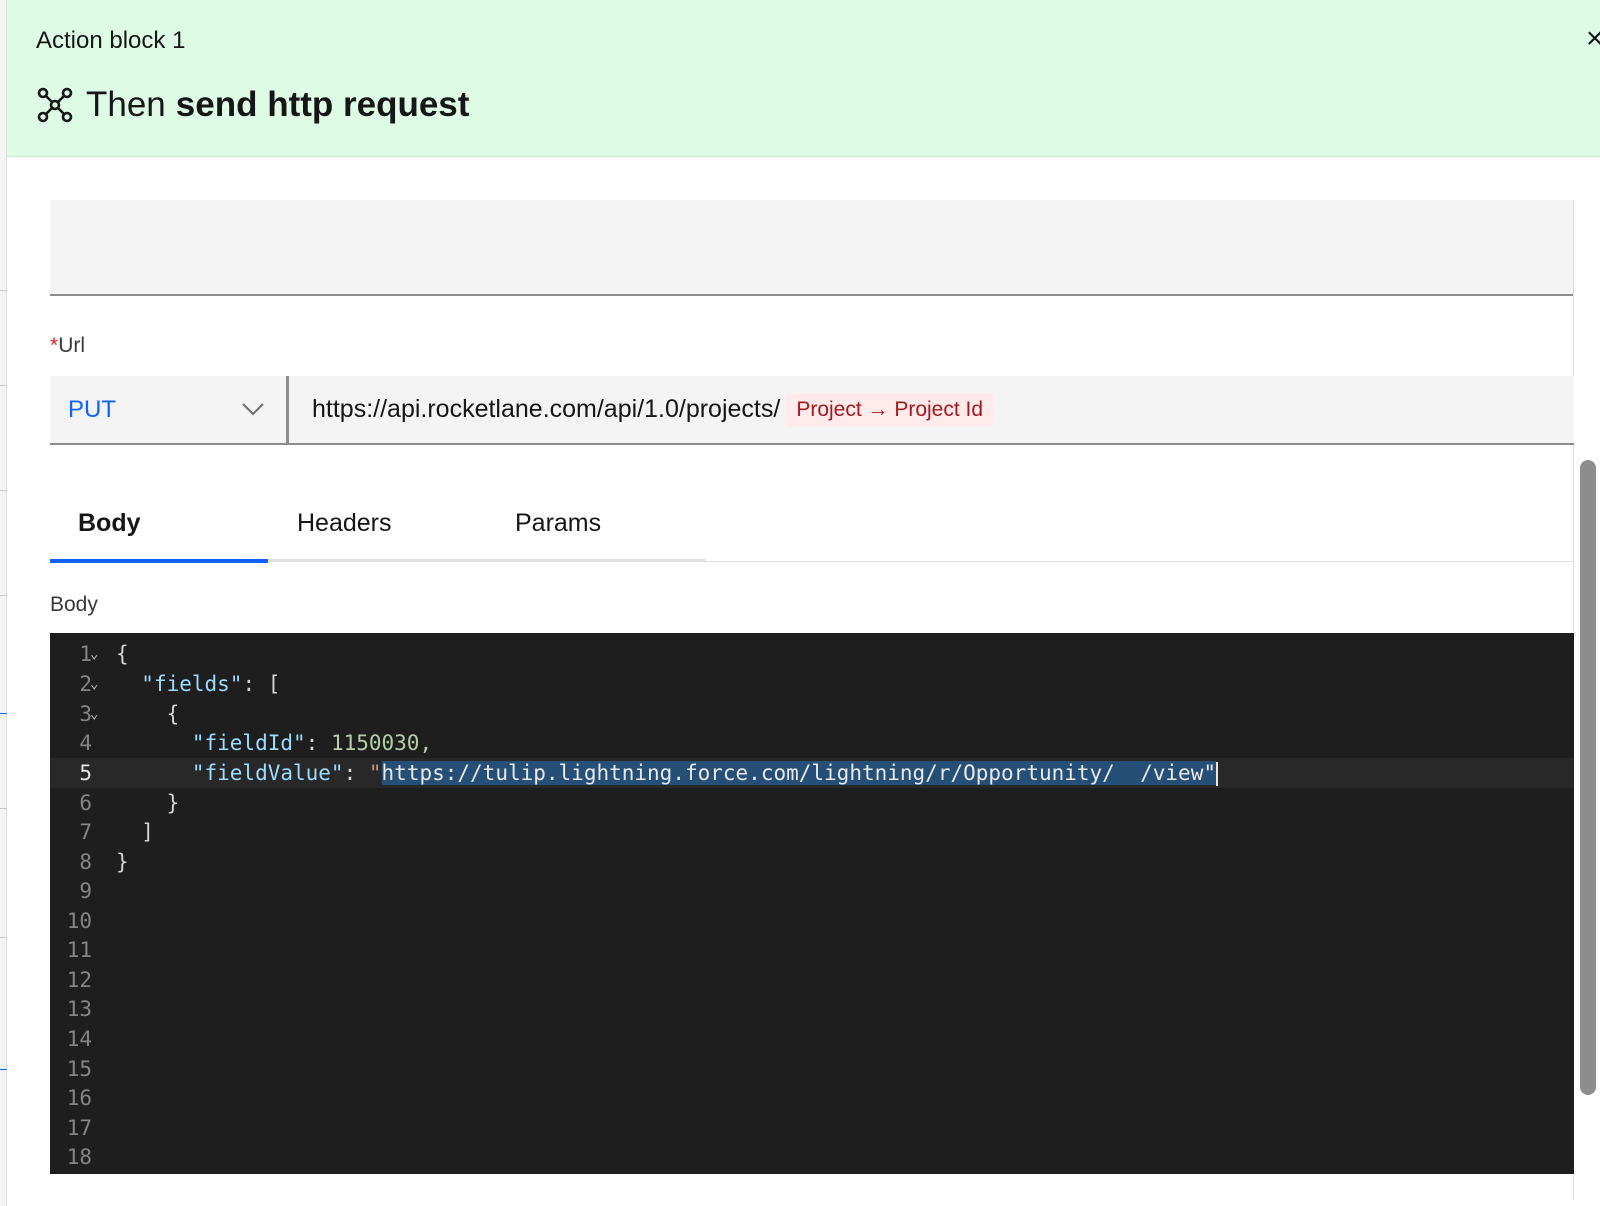  I want to click on line-number: 4, so click(85, 743).